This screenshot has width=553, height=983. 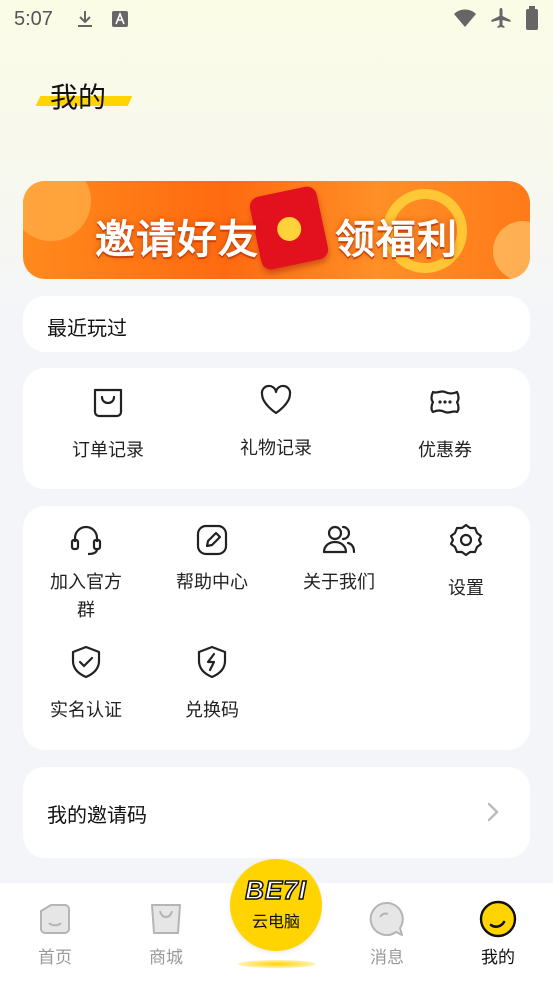 What do you see at coordinates (275, 922) in the screenshot?
I see `tab-cloud-pc-label: 云电脑` at bounding box center [275, 922].